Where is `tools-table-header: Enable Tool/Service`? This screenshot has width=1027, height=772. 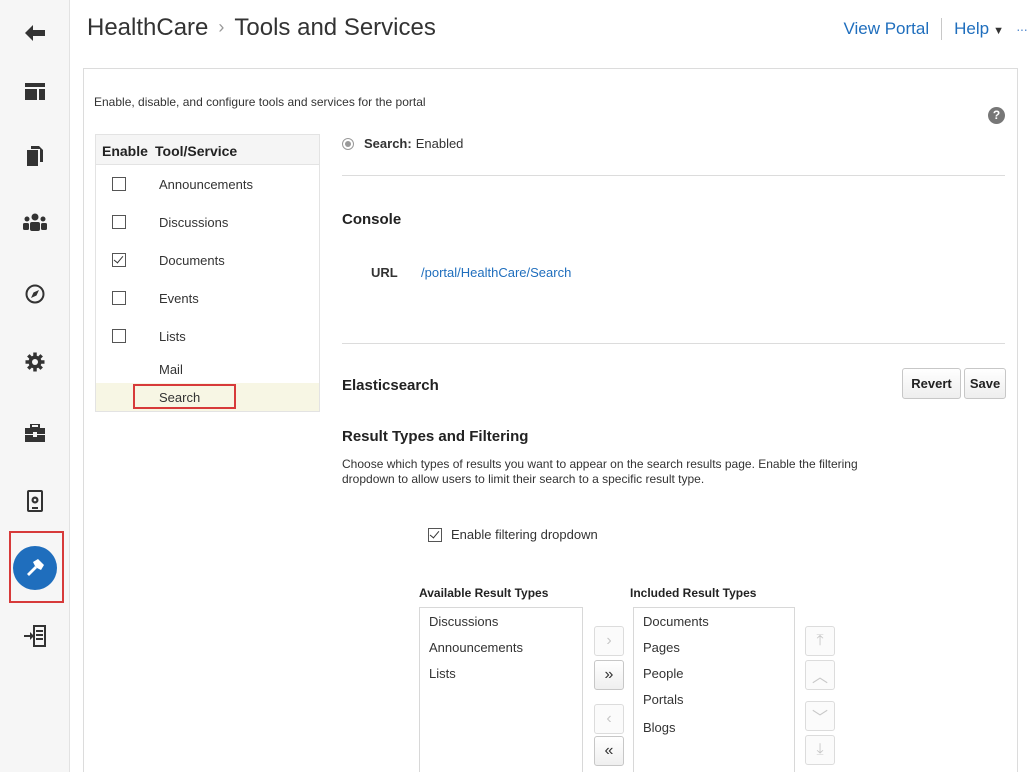
tools-table-header: Enable Tool/Service is located at coordinates (207, 150).